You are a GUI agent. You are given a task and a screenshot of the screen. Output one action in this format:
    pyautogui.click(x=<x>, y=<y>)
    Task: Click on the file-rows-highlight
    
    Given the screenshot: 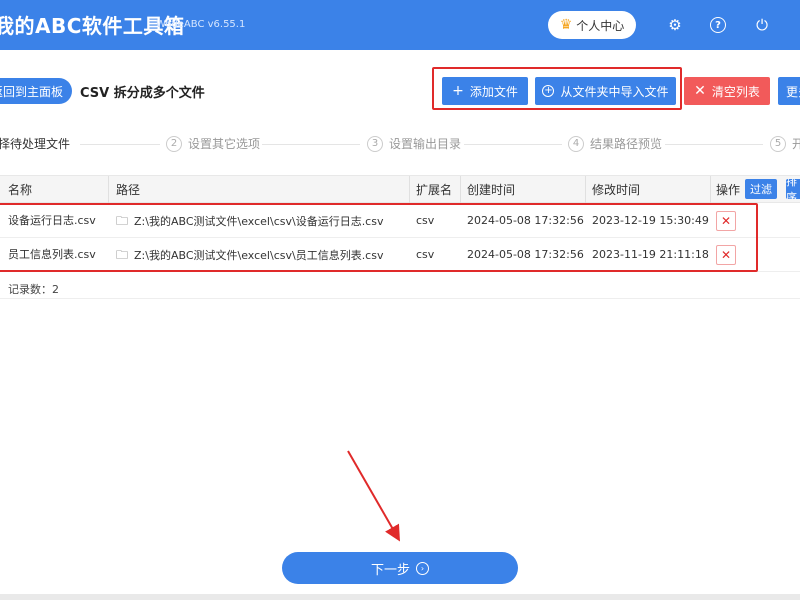 What is the action you would take?
    pyautogui.click(x=379, y=237)
    